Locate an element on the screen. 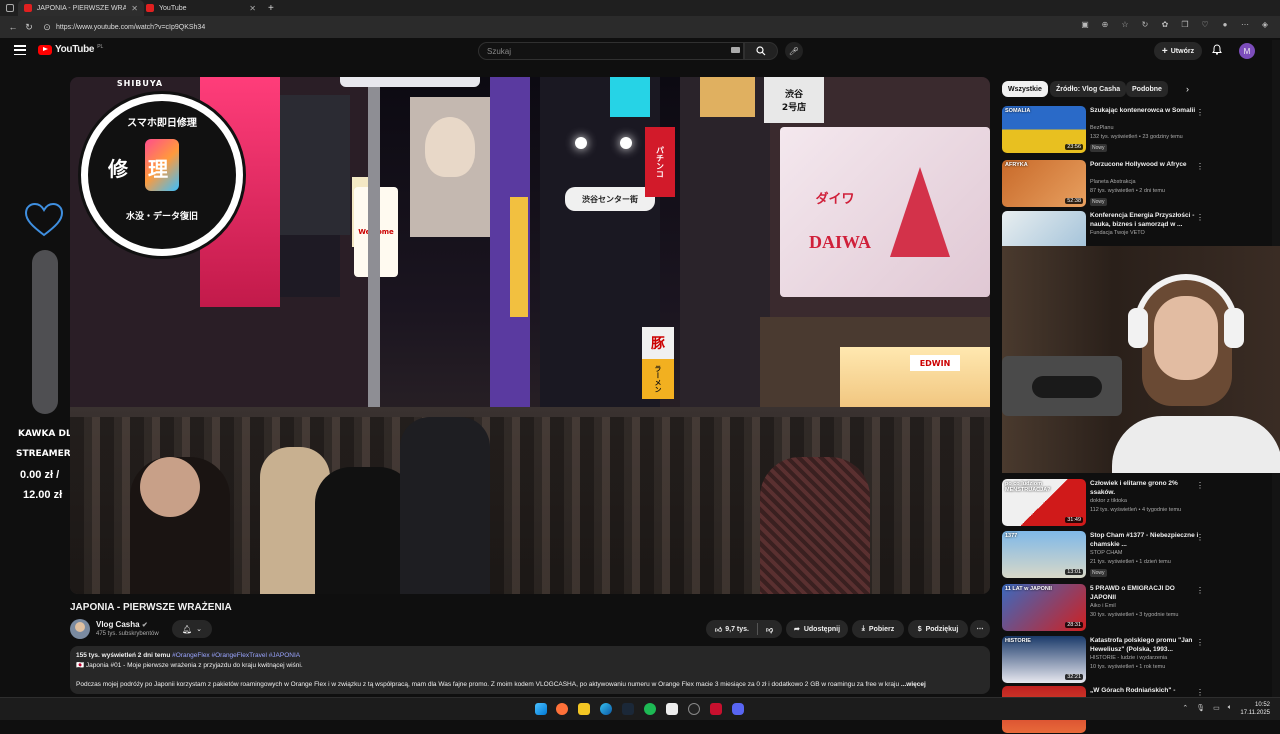 This screenshot has height=734, width=1280. heart-icon is located at coordinates (44, 219).